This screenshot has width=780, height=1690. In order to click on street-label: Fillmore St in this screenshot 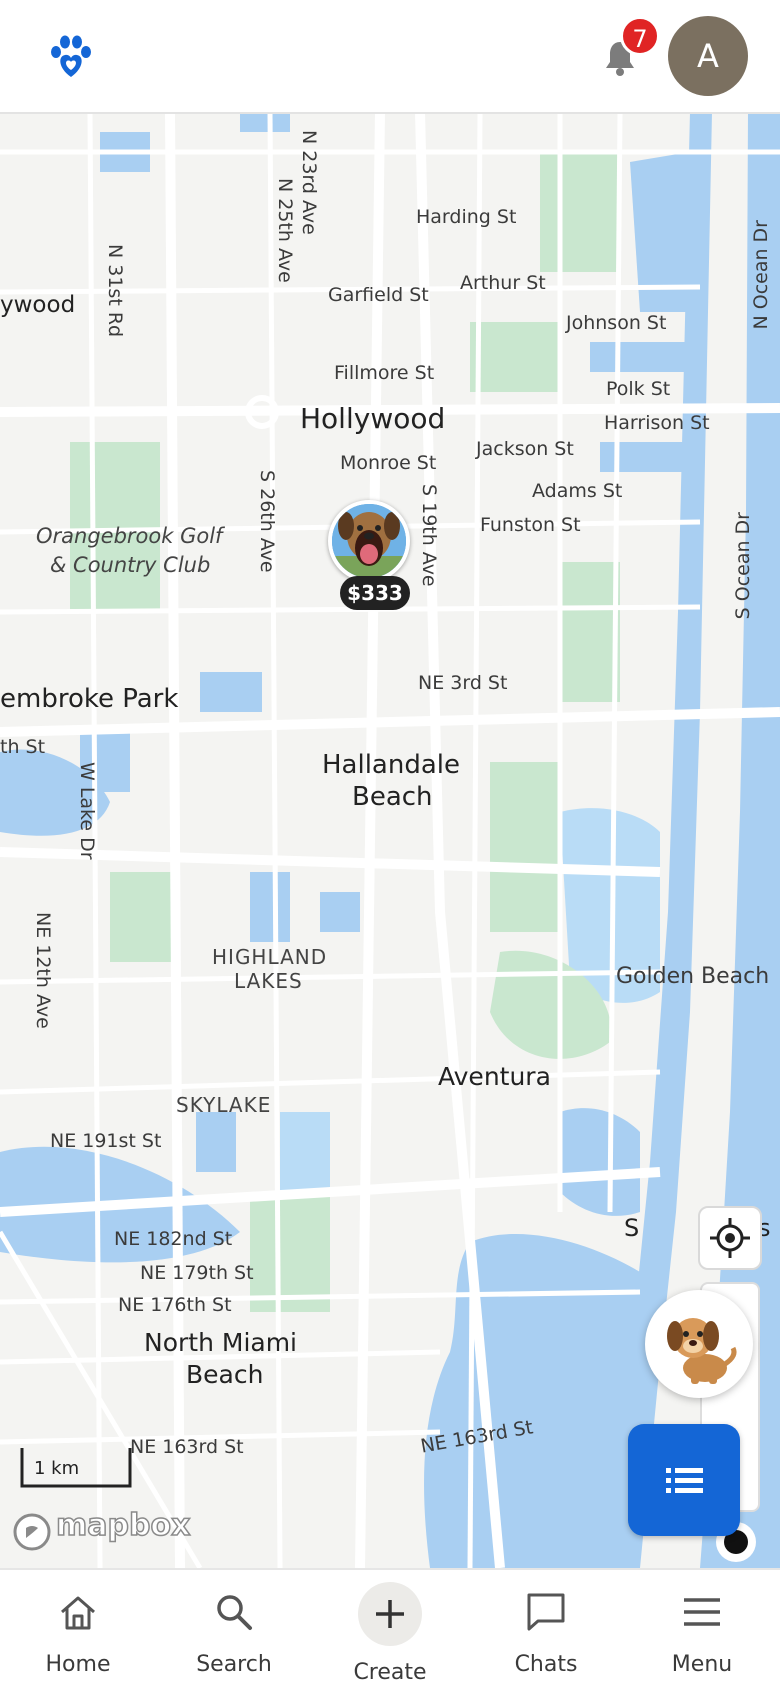, I will do `click(384, 373)`.